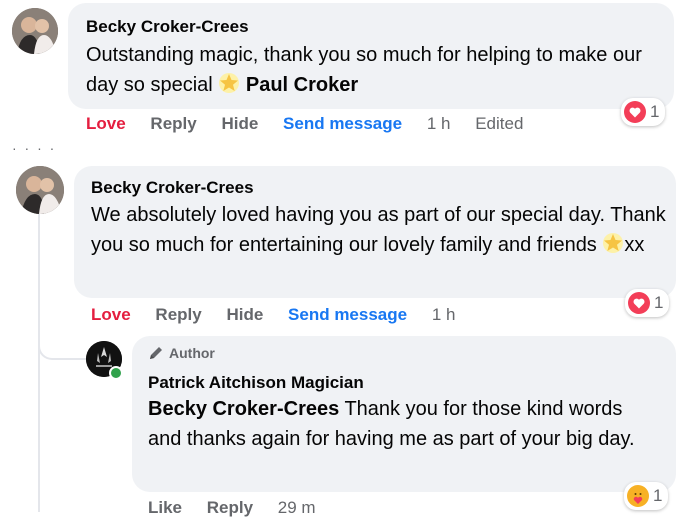 This screenshot has height=519, width=688. I want to click on more-replies-dots: · · · ·, so click(34, 148).